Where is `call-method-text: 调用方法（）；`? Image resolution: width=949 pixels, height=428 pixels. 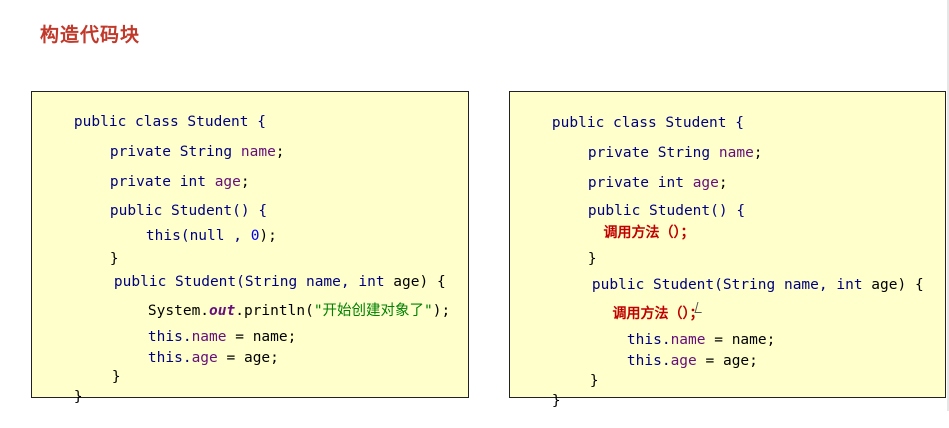 call-method-text: 调用方法（）； is located at coordinates (649, 233).